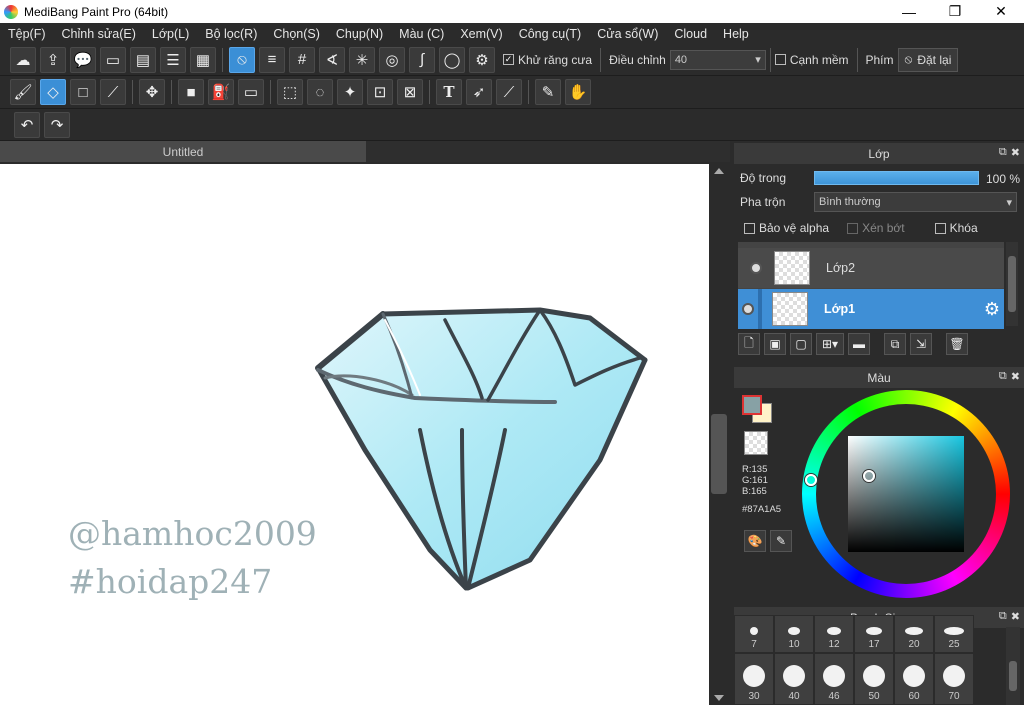 This screenshot has height=705, width=1024. Describe the element at coordinates (27, 124) in the screenshot. I see `undo-icon: ↶` at that location.